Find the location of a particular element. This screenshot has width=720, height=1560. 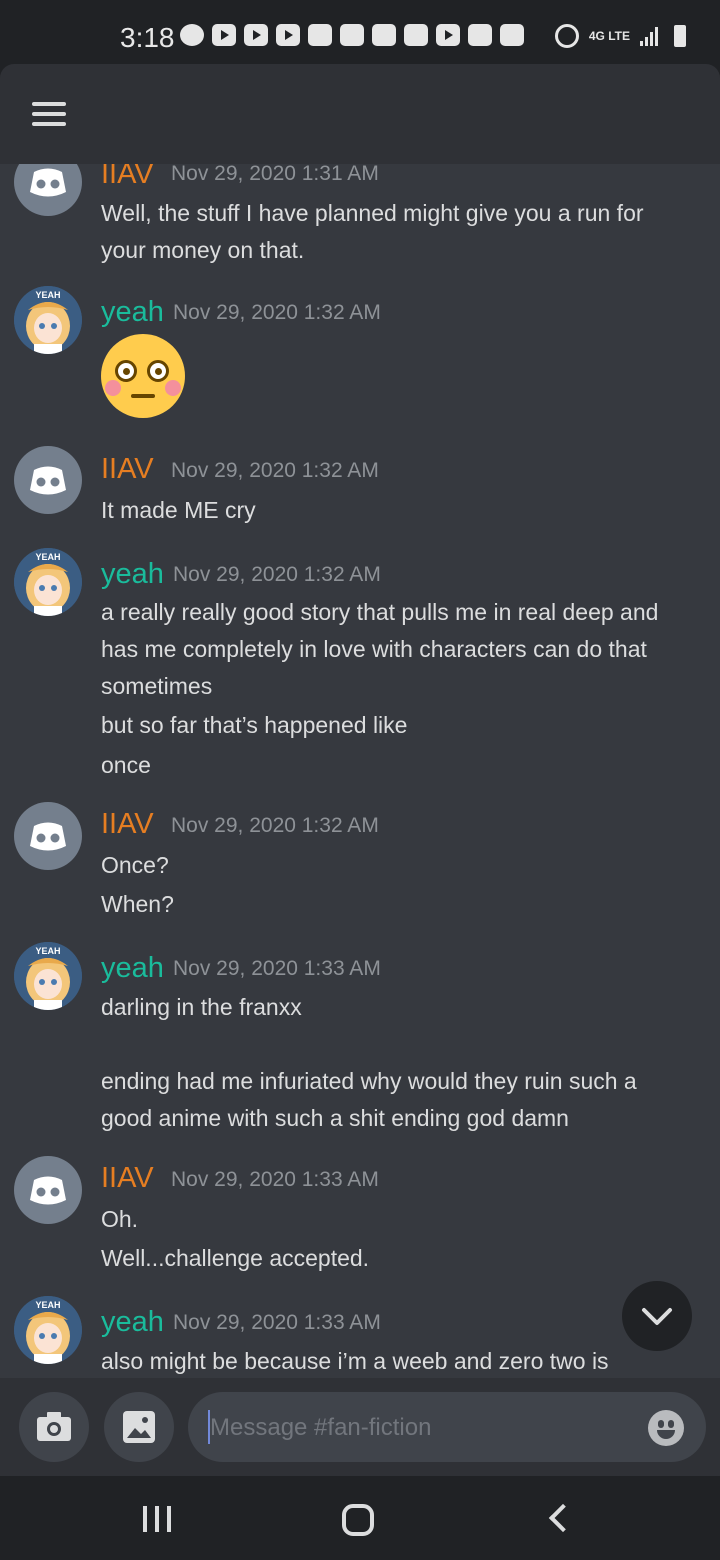

discord-icon is located at coordinates (320, 35).